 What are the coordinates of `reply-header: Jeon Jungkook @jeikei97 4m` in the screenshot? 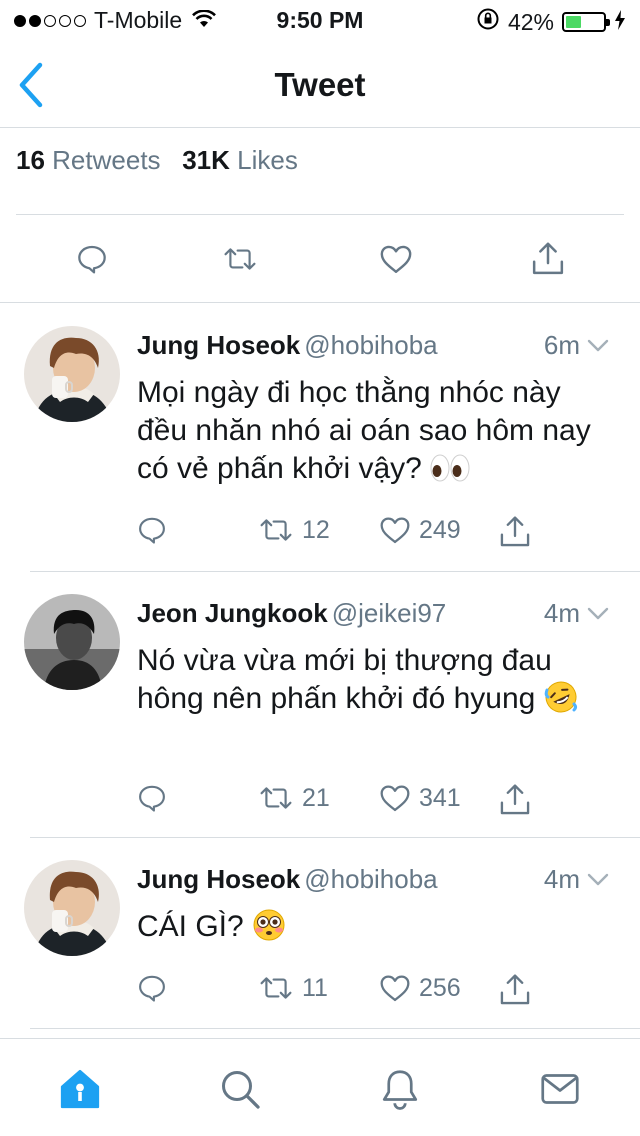 It's located at (373, 613).